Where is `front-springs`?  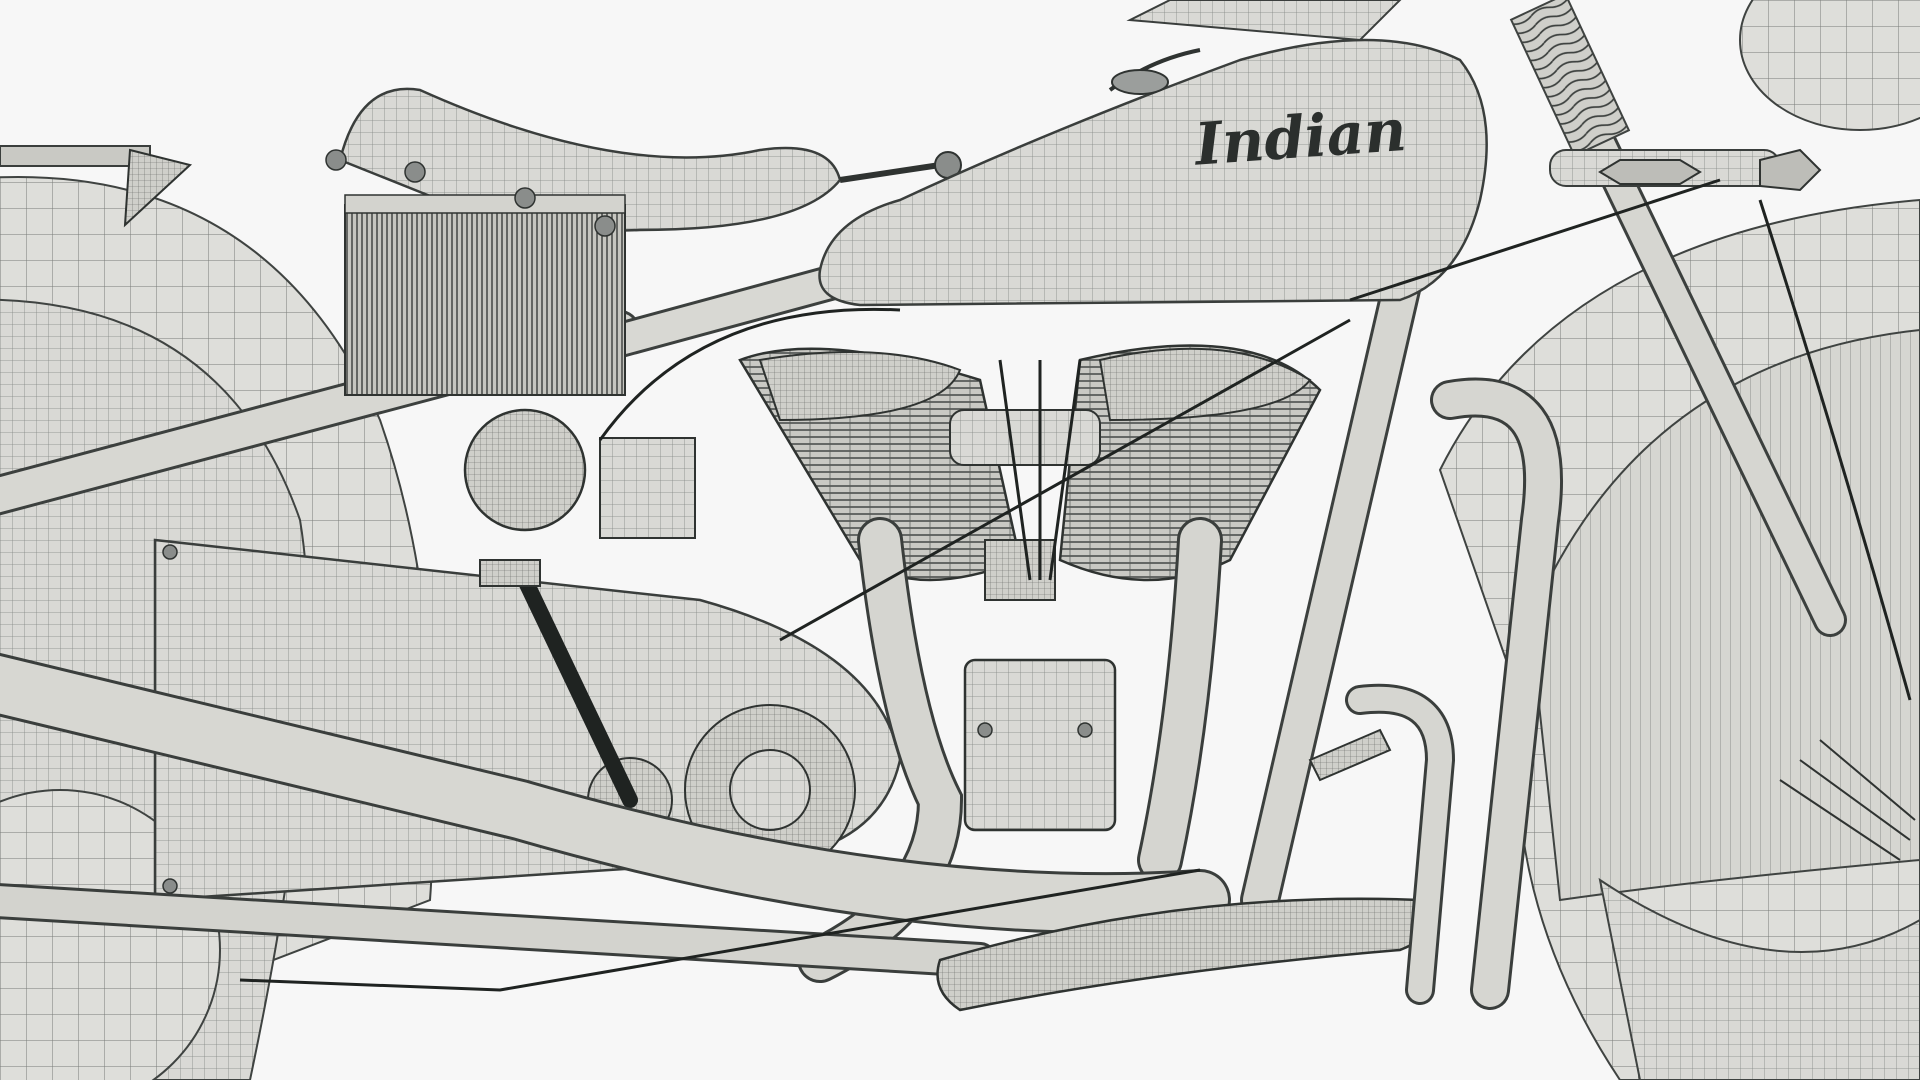
front-springs is located at coordinates (1714, 78).